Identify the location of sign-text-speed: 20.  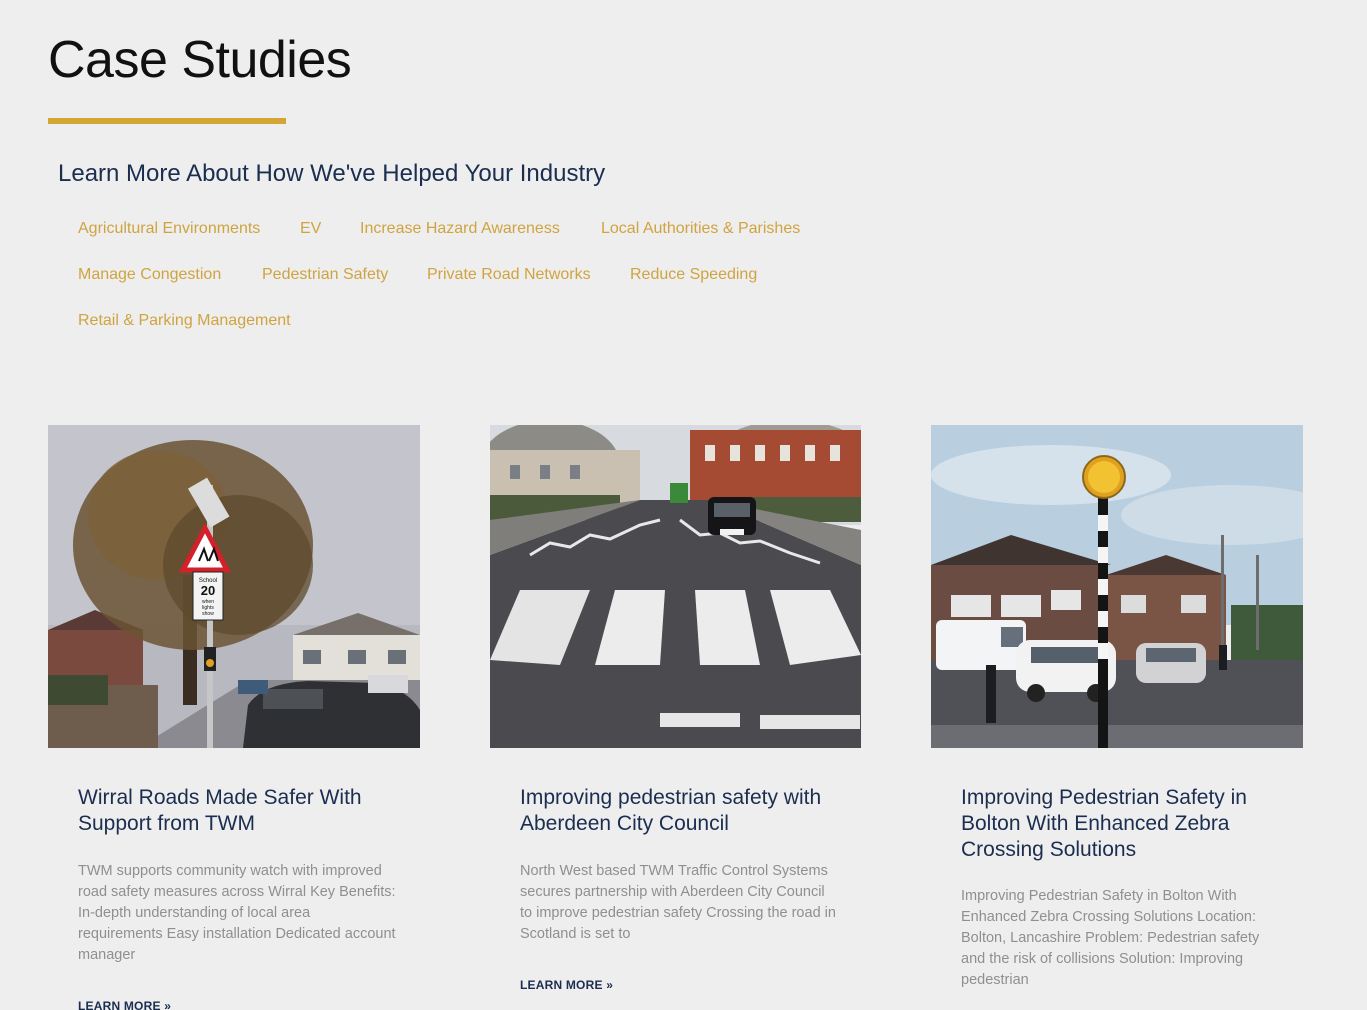
(208, 590).